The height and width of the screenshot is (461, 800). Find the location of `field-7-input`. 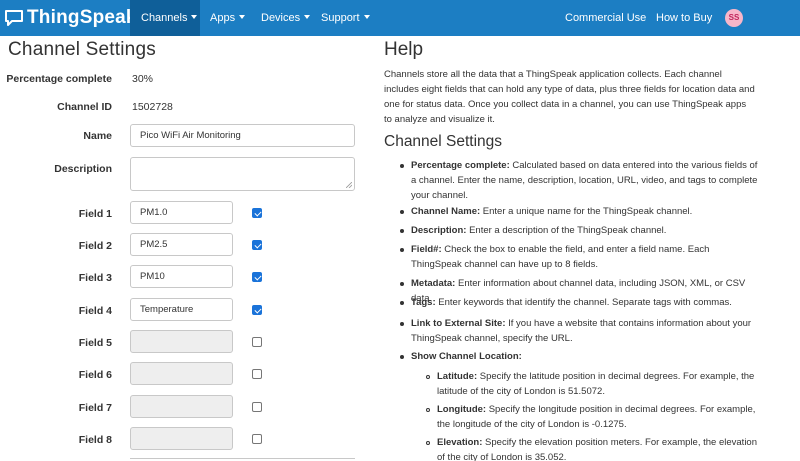

field-7-input is located at coordinates (181, 406).